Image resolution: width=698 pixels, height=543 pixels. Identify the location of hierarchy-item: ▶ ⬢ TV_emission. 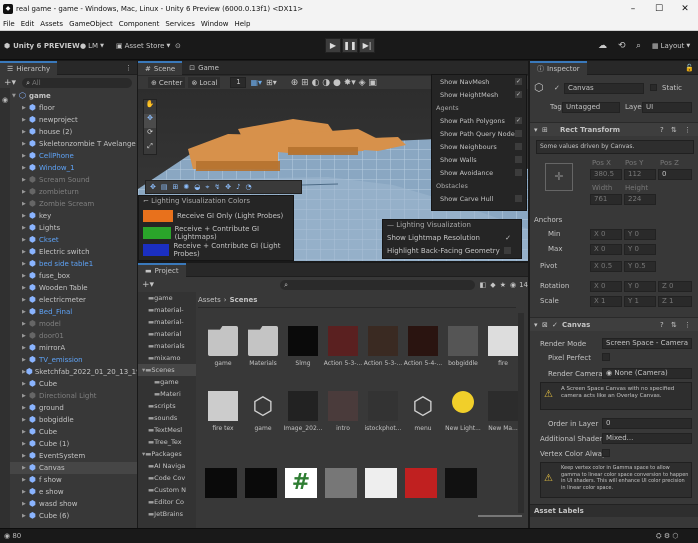
(68, 360).